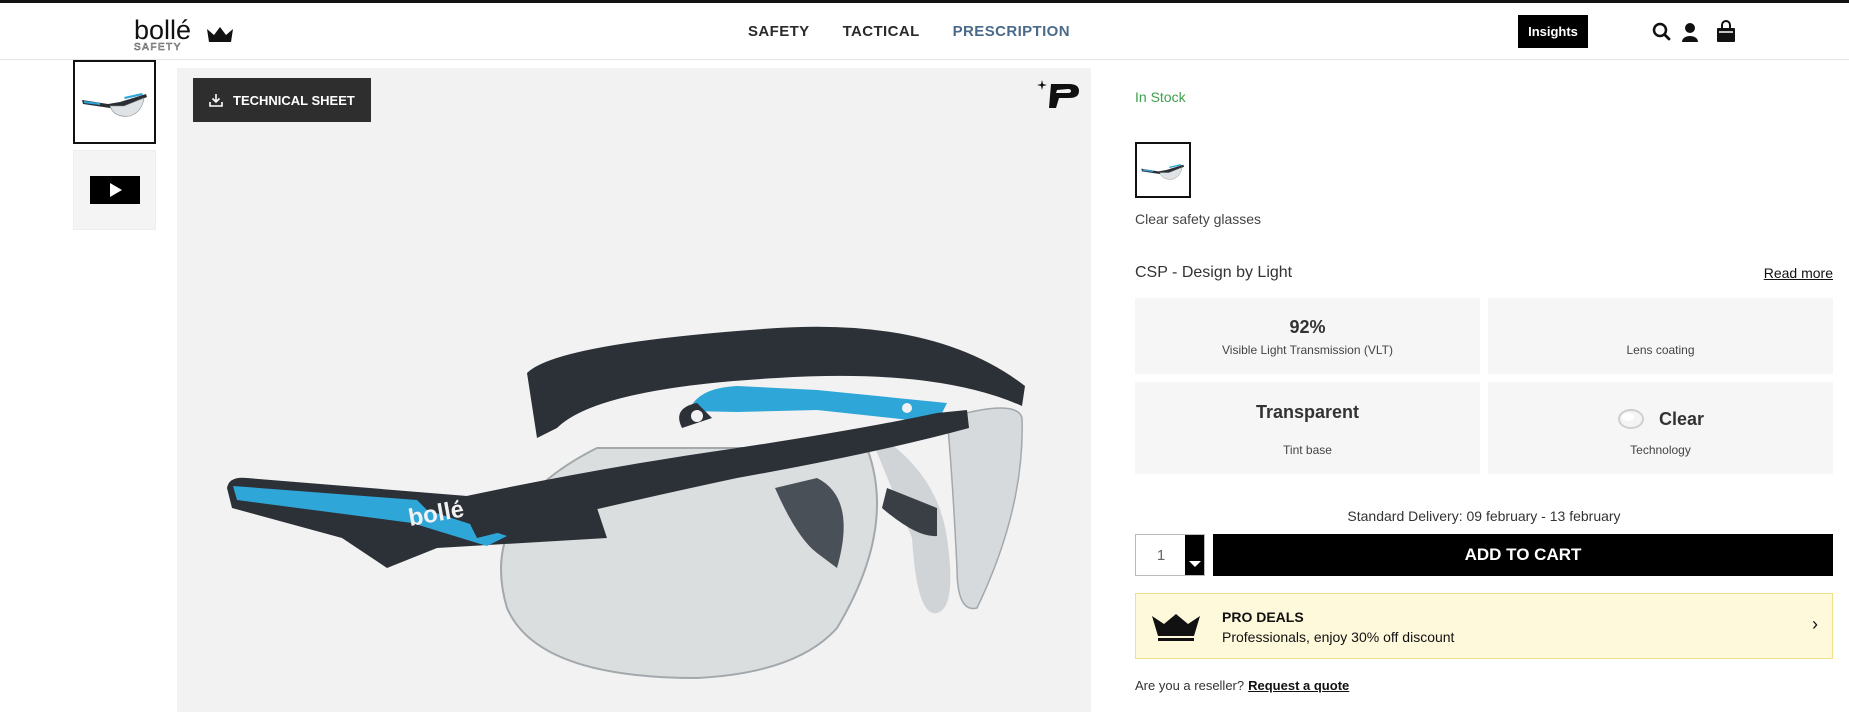 Image resolution: width=1849 pixels, height=712 pixels. I want to click on download-icon, so click(216, 100).